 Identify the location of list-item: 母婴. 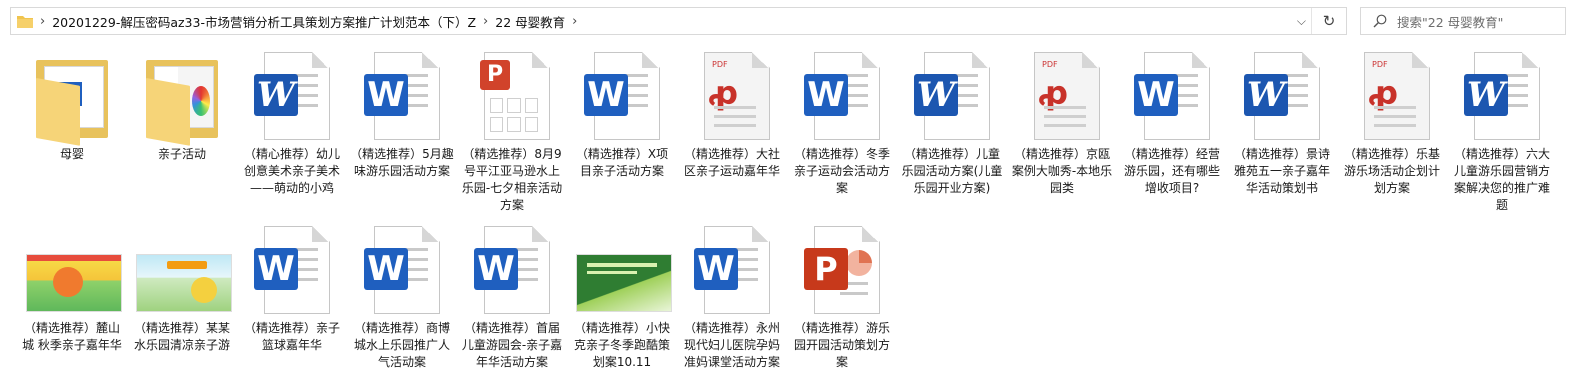
(72, 107).